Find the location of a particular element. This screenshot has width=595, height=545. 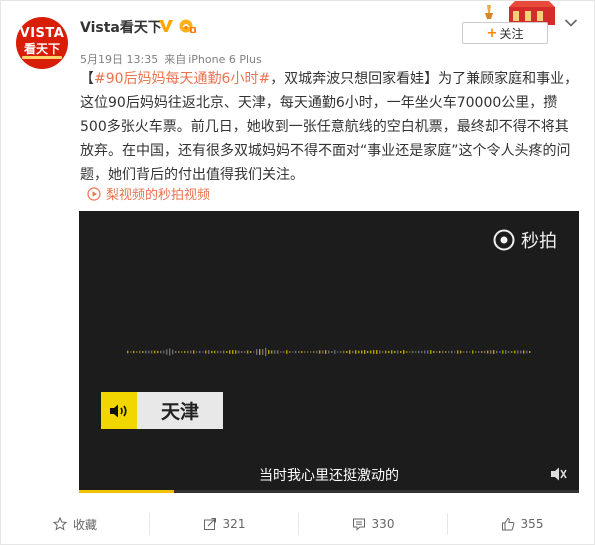

favorite-button: 收藏 is located at coordinates (75, 524).